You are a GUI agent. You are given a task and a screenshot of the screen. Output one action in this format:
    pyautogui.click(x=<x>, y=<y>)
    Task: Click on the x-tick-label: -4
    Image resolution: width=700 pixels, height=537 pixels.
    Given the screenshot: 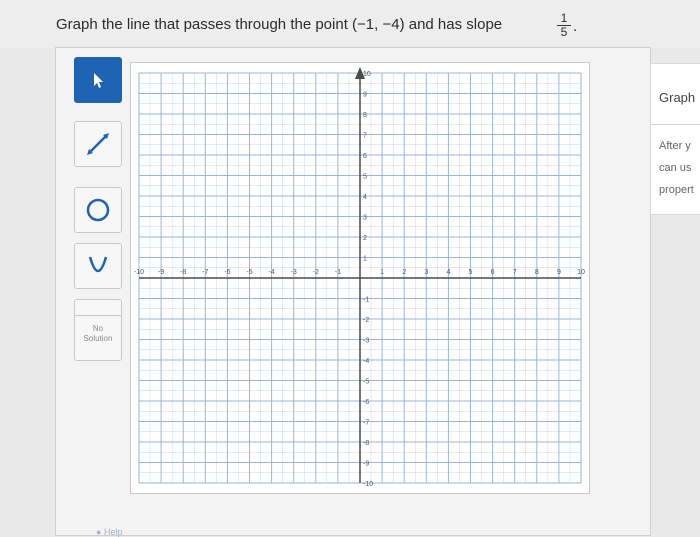 What is the action you would take?
    pyautogui.click(x=271, y=272)
    